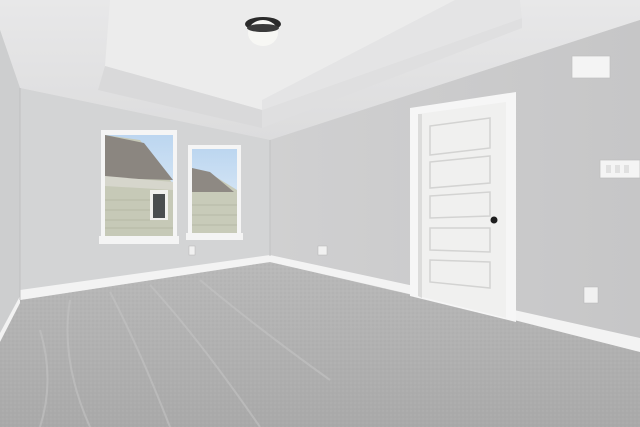 This screenshot has height=427, width=640. I want to click on paneled-door, so click(463, 207).